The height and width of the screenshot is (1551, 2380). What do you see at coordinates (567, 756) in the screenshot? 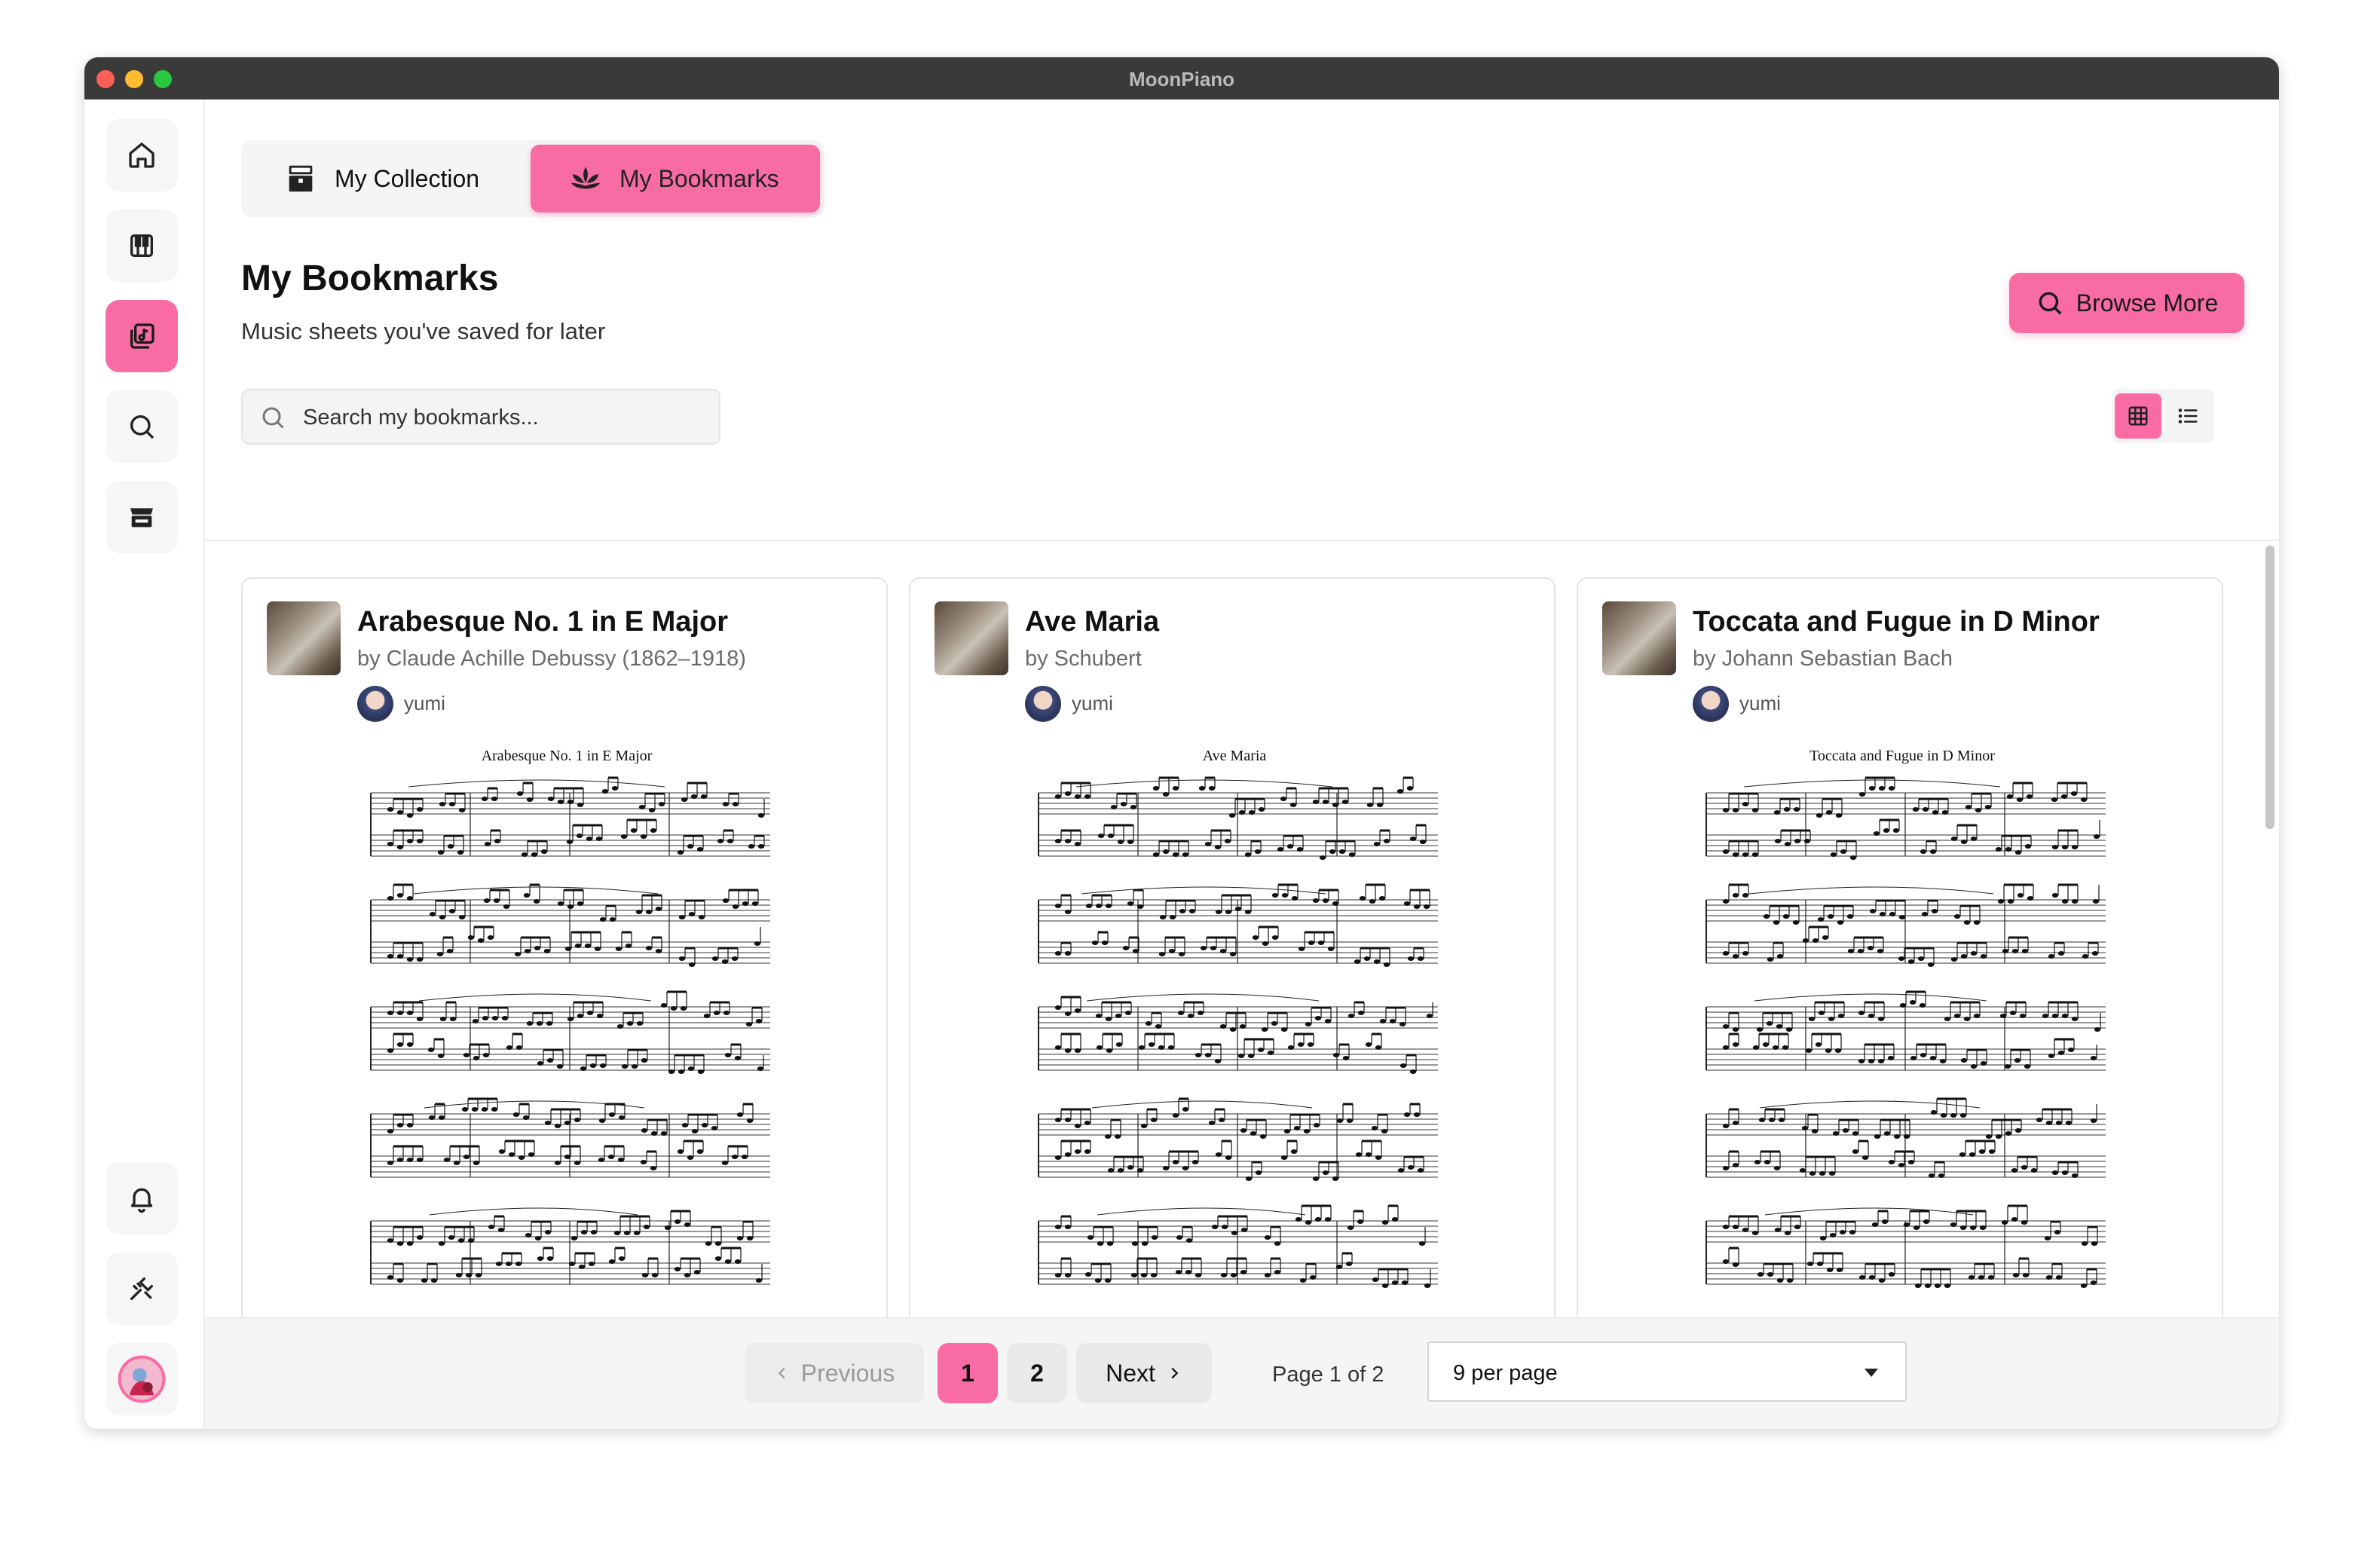
I see `sheet-title: Arabesque No. 1 in E Major` at bounding box center [567, 756].